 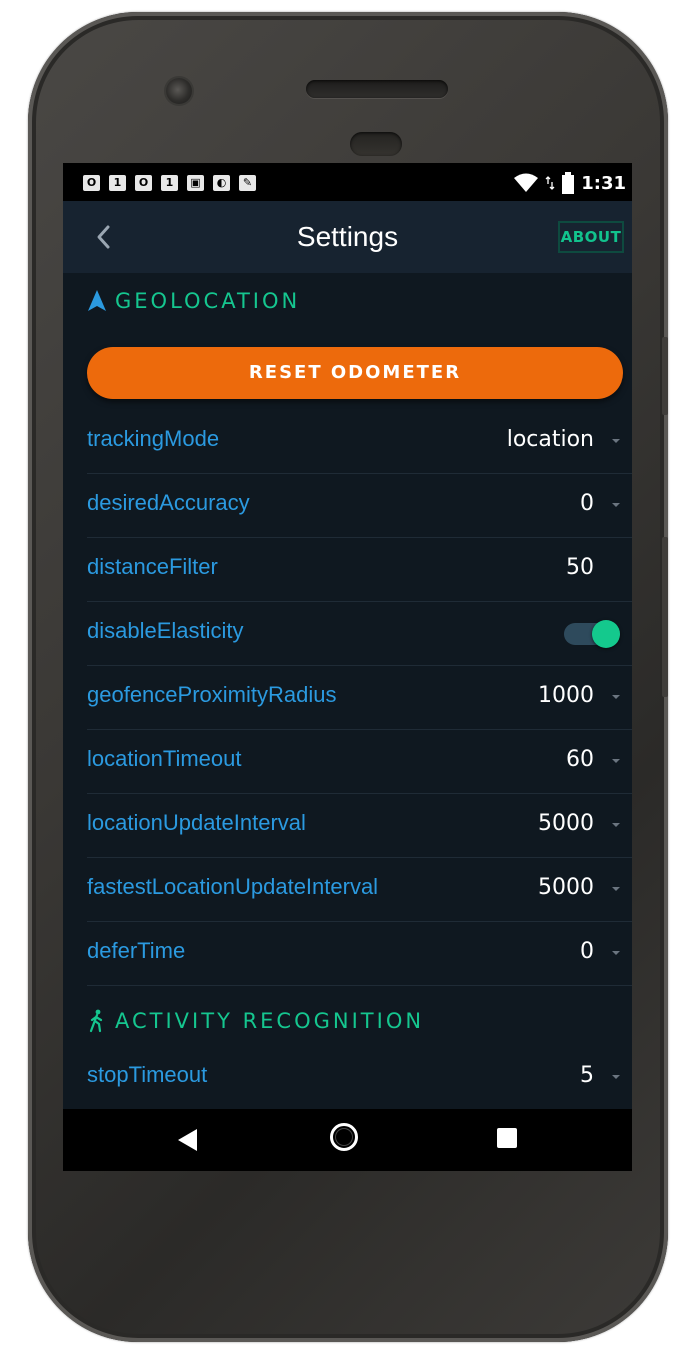 What do you see at coordinates (97, 300) in the screenshot?
I see `navigation-arrow-icon` at bounding box center [97, 300].